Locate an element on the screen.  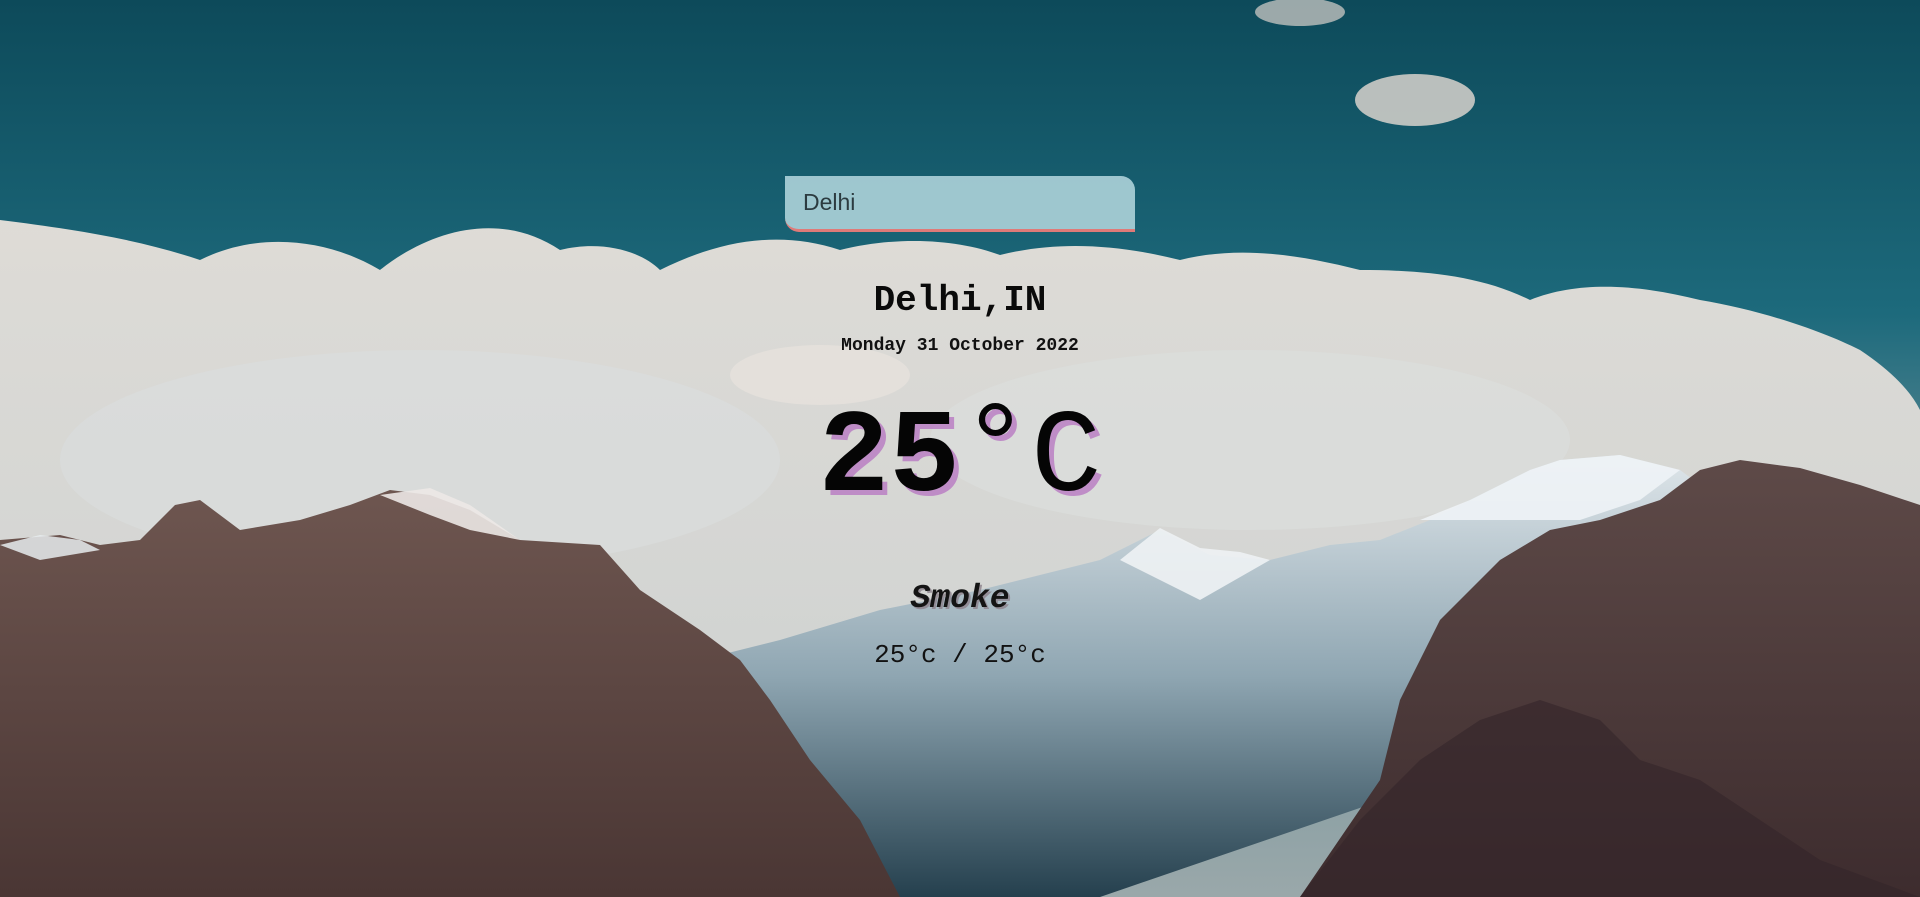
weather-condition: Smoke is located at coordinates (960, 598).